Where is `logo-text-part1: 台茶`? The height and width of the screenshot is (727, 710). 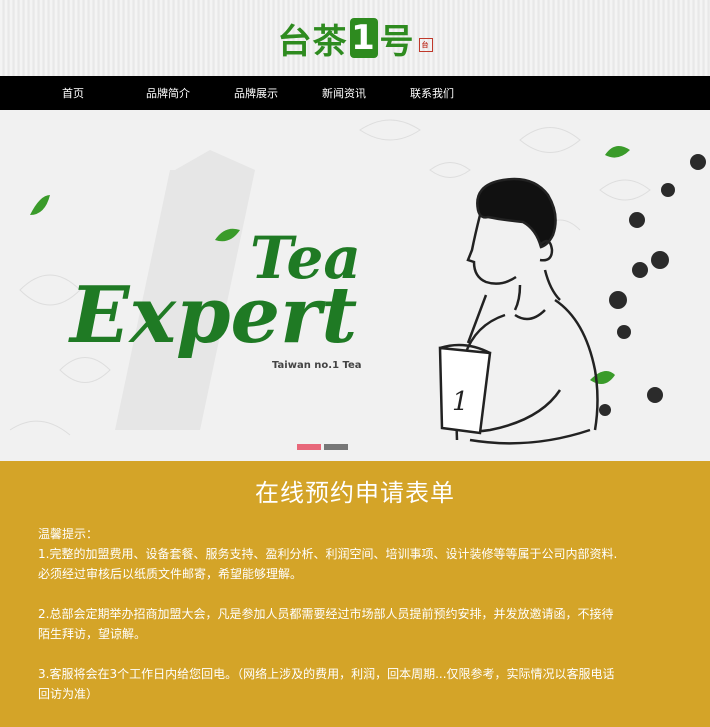 logo-text-part1: 台茶 is located at coordinates (312, 41).